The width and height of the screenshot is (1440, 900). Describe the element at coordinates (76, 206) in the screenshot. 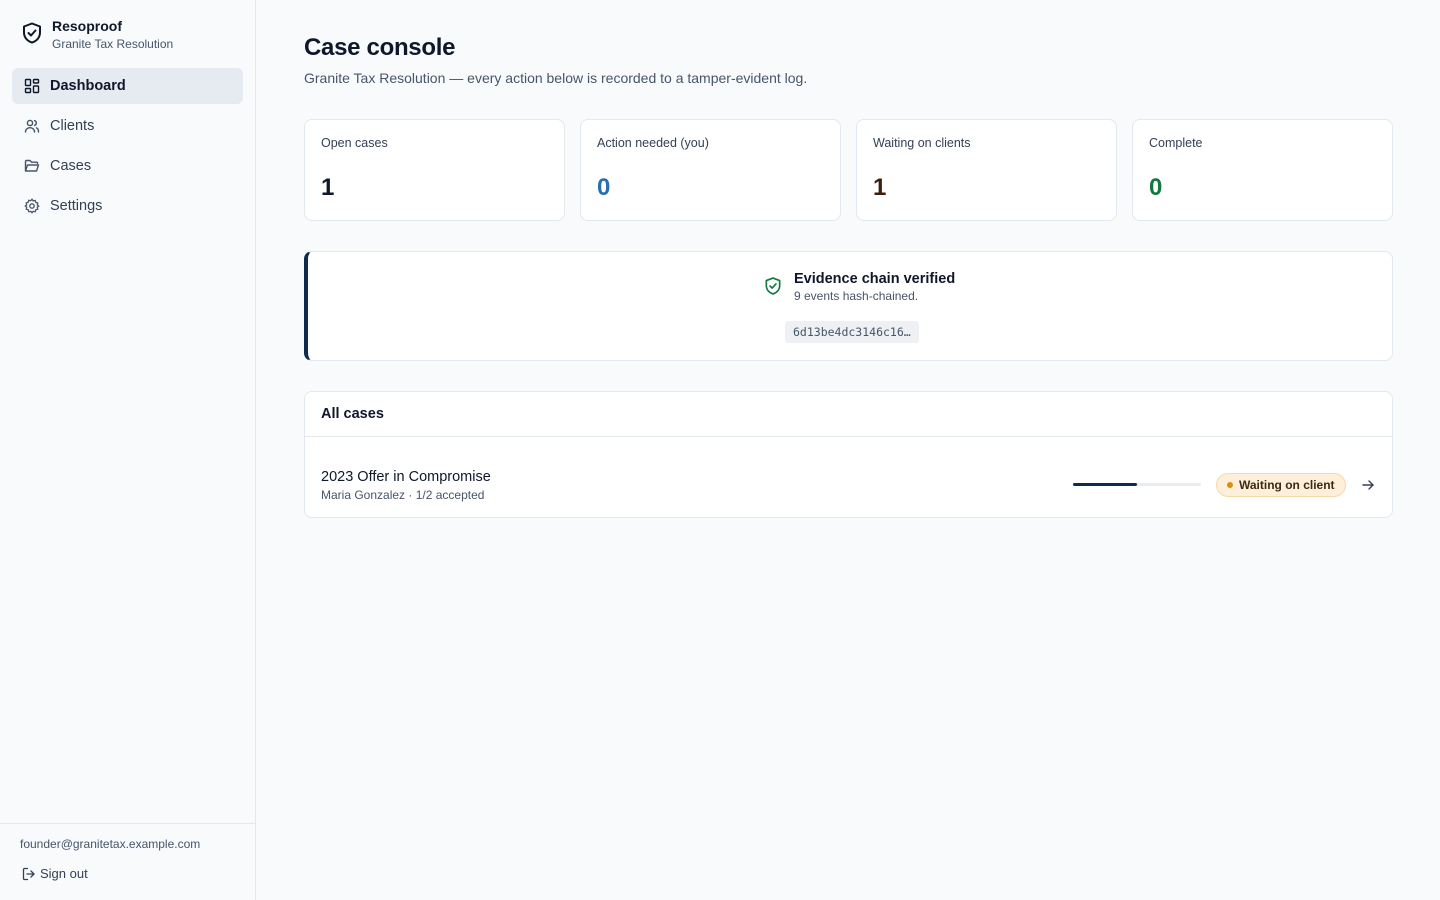

I see `sidebar-item-label: Settings` at that location.